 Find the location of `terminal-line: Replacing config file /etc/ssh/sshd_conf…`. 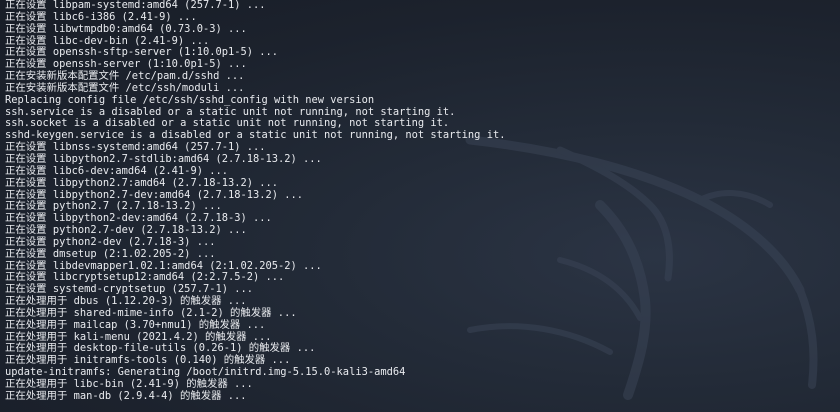

terminal-line: Replacing config file /etc/ssh/sshd_conf… is located at coordinates (190, 99).